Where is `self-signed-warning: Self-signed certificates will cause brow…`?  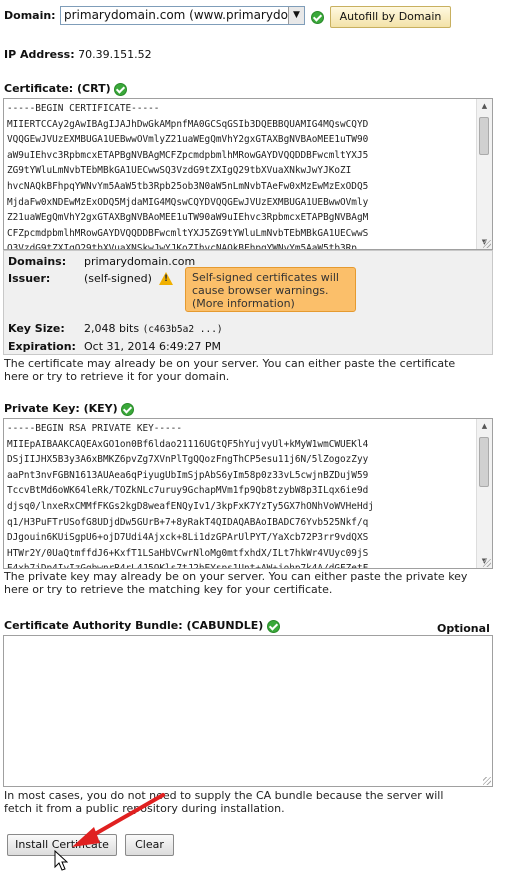
self-signed-warning: Self-signed certificates will cause brow… is located at coordinates (270, 289).